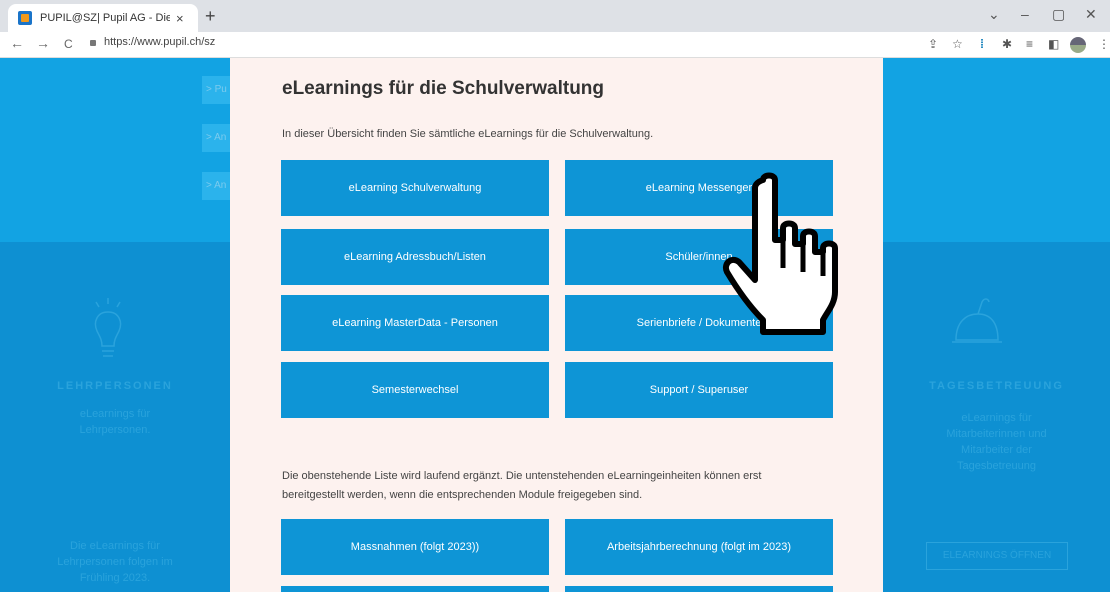 This screenshot has width=1110, height=592. I want to click on tile-support-superuser: Support / Superuser, so click(699, 390).